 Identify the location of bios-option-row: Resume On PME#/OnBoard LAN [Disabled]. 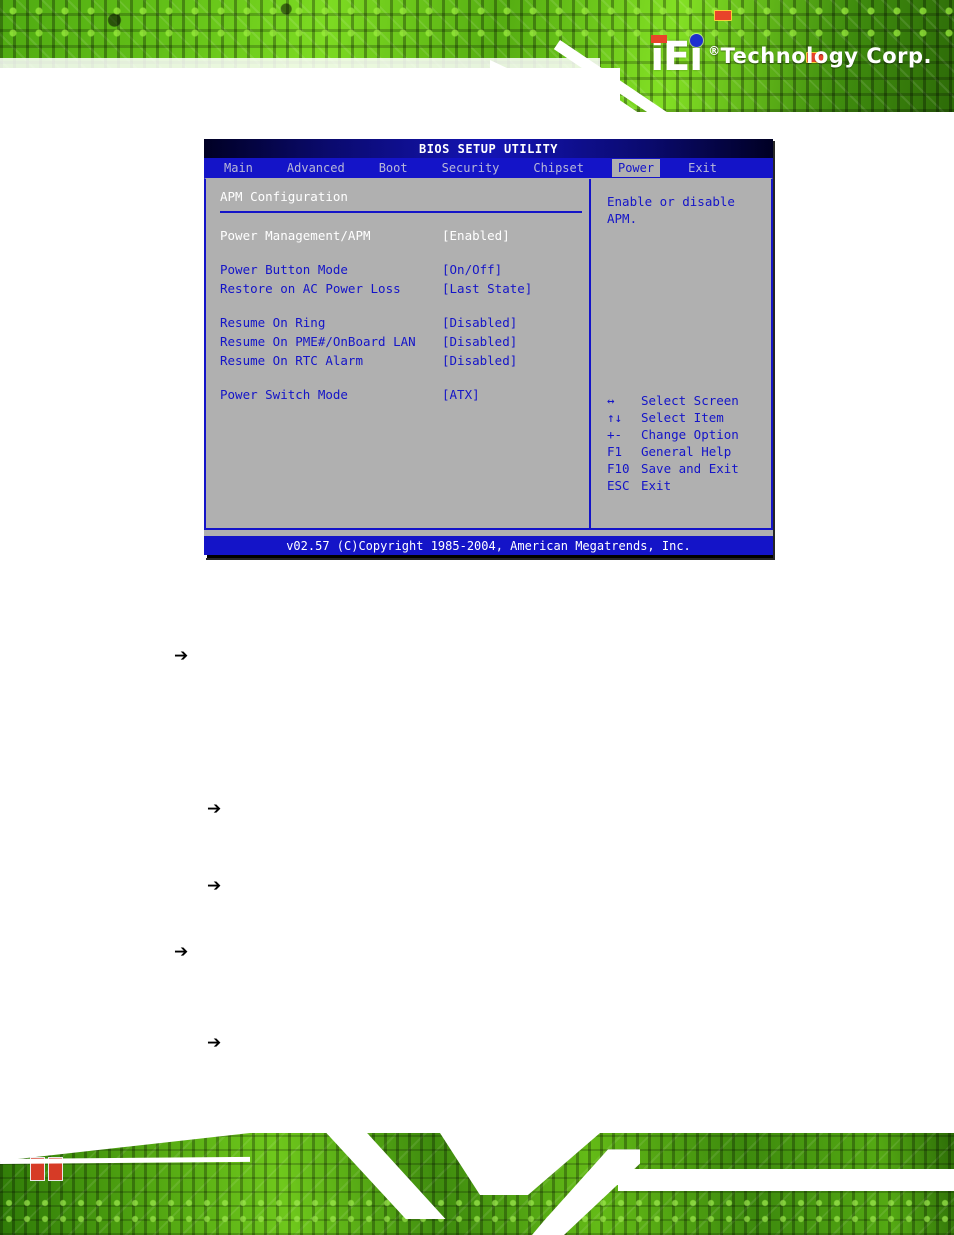
(404, 341).